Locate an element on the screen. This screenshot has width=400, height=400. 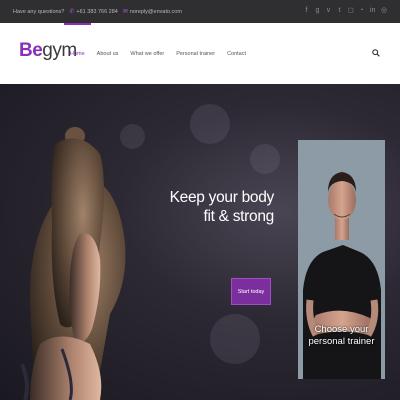
nav-about-us: About us is located at coordinates (108, 53).